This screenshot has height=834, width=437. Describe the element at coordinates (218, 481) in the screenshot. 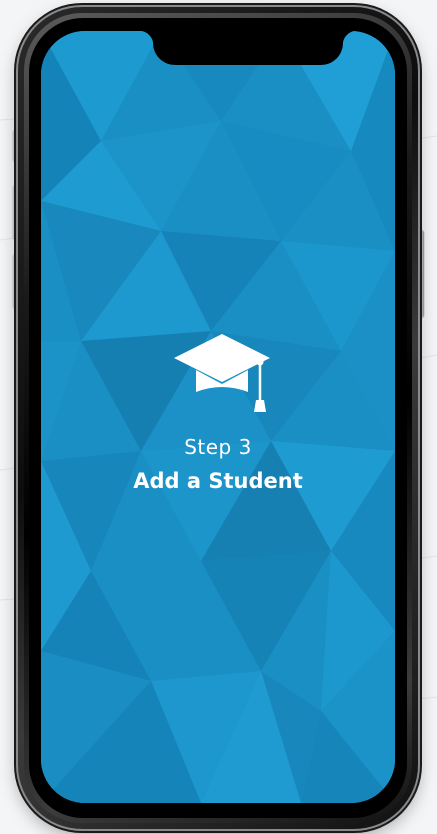

I see `step-title: Add a Student` at that location.